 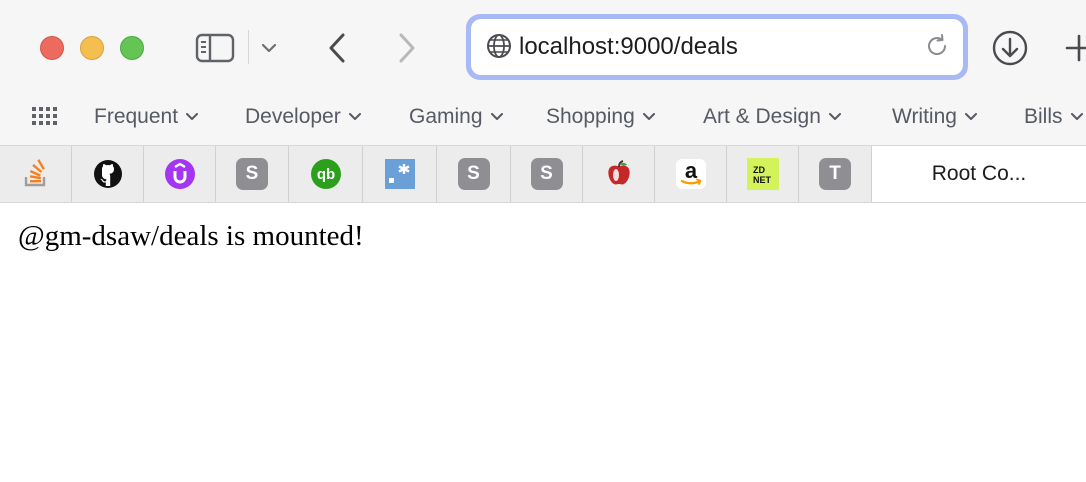 What do you see at coordinates (136, 116) in the screenshot?
I see `favorites-folder-label: Frequent` at bounding box center [136, 116].